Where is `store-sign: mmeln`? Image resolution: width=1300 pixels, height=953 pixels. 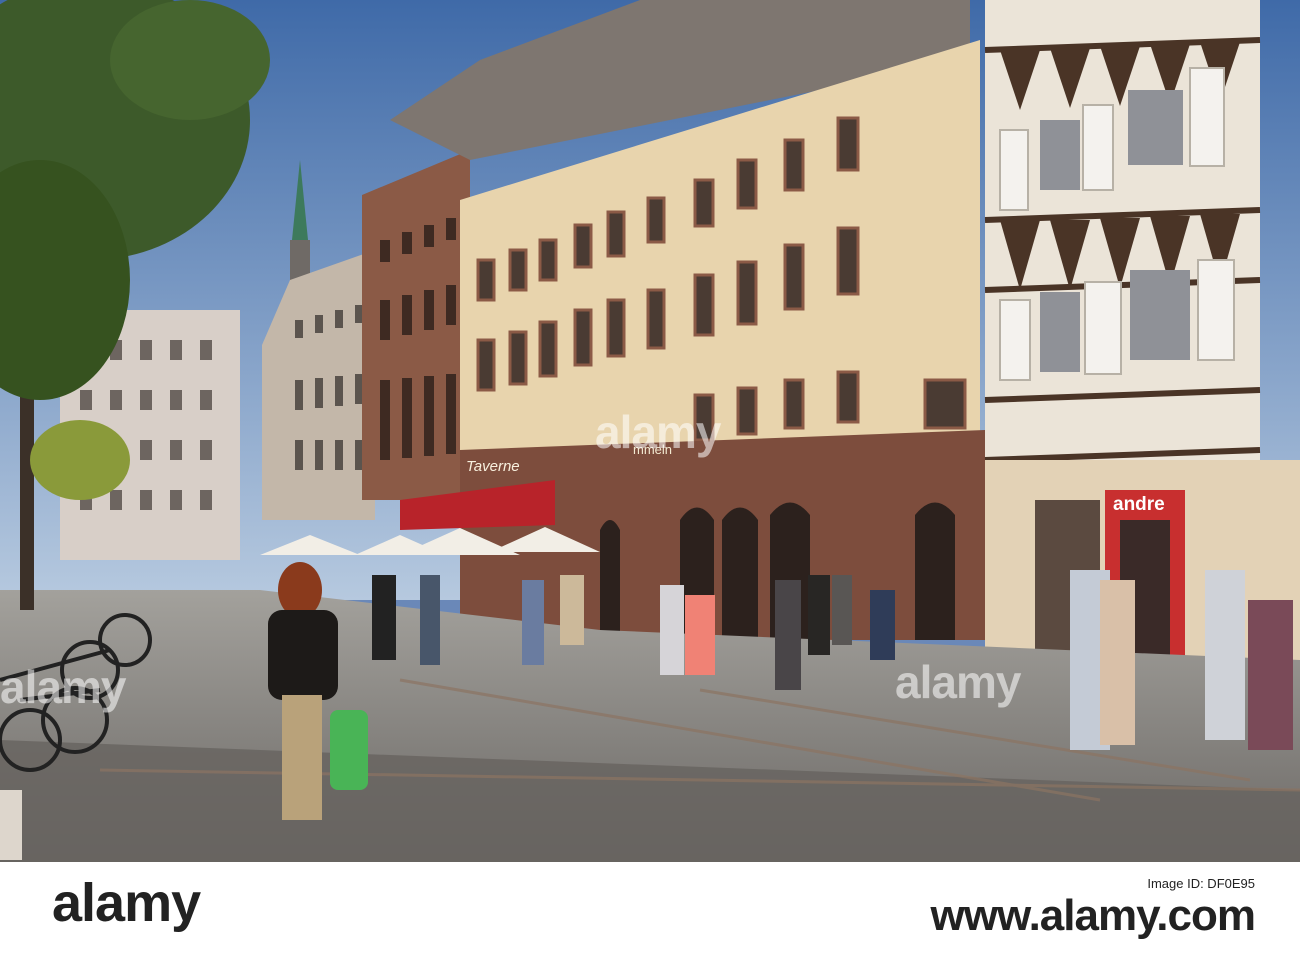
store-sign: mmeln is located at coordinates (653, 449).